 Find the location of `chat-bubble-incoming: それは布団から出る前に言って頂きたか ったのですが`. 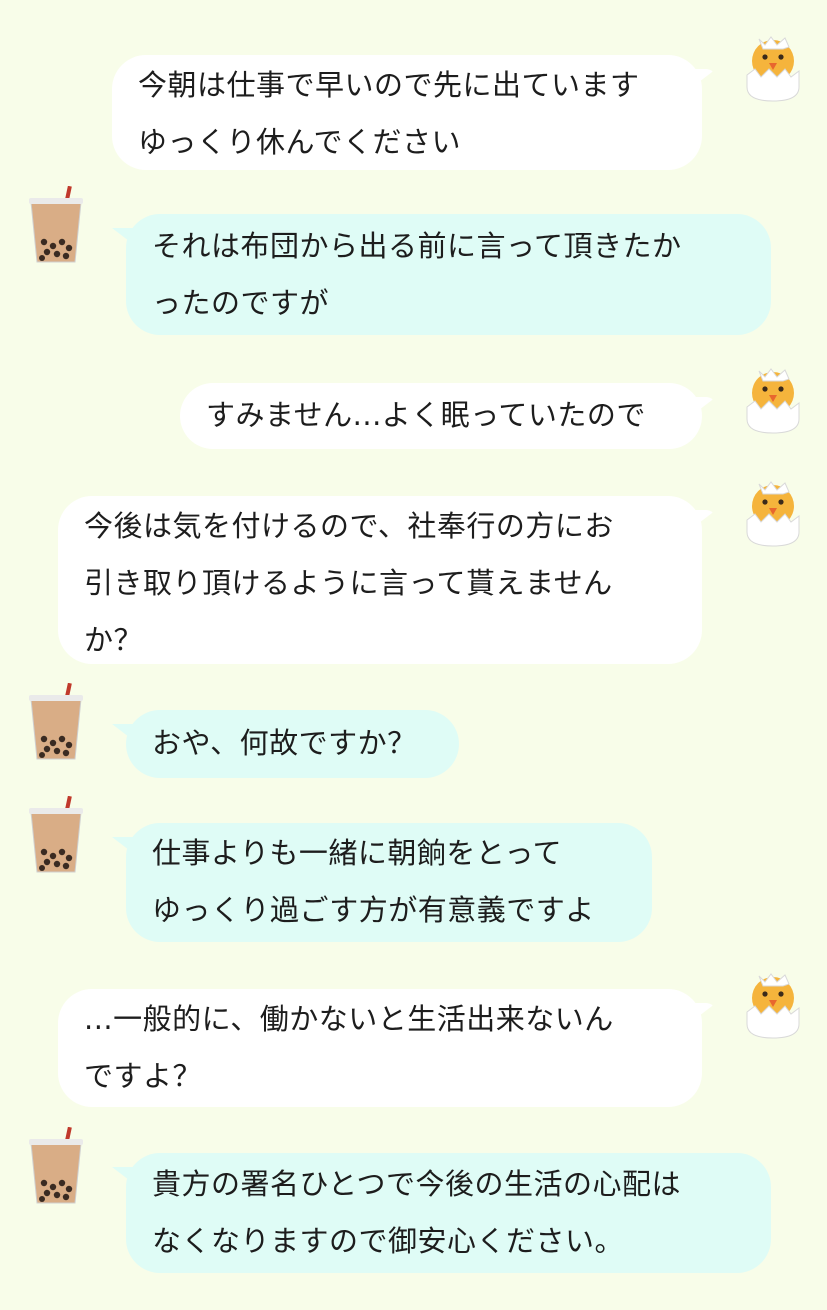

chat-bubble-incoming: それは布団から出る前に言って頂きたか ったのですが is located at coordinates (448, 274).